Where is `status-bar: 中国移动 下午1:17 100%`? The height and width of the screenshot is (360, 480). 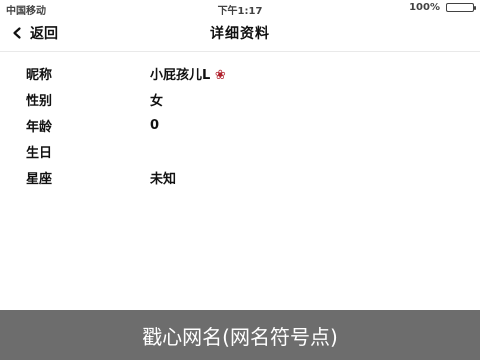
status-bar: 中国移动 下午1:17 100% is located at coordinates (240, 8).